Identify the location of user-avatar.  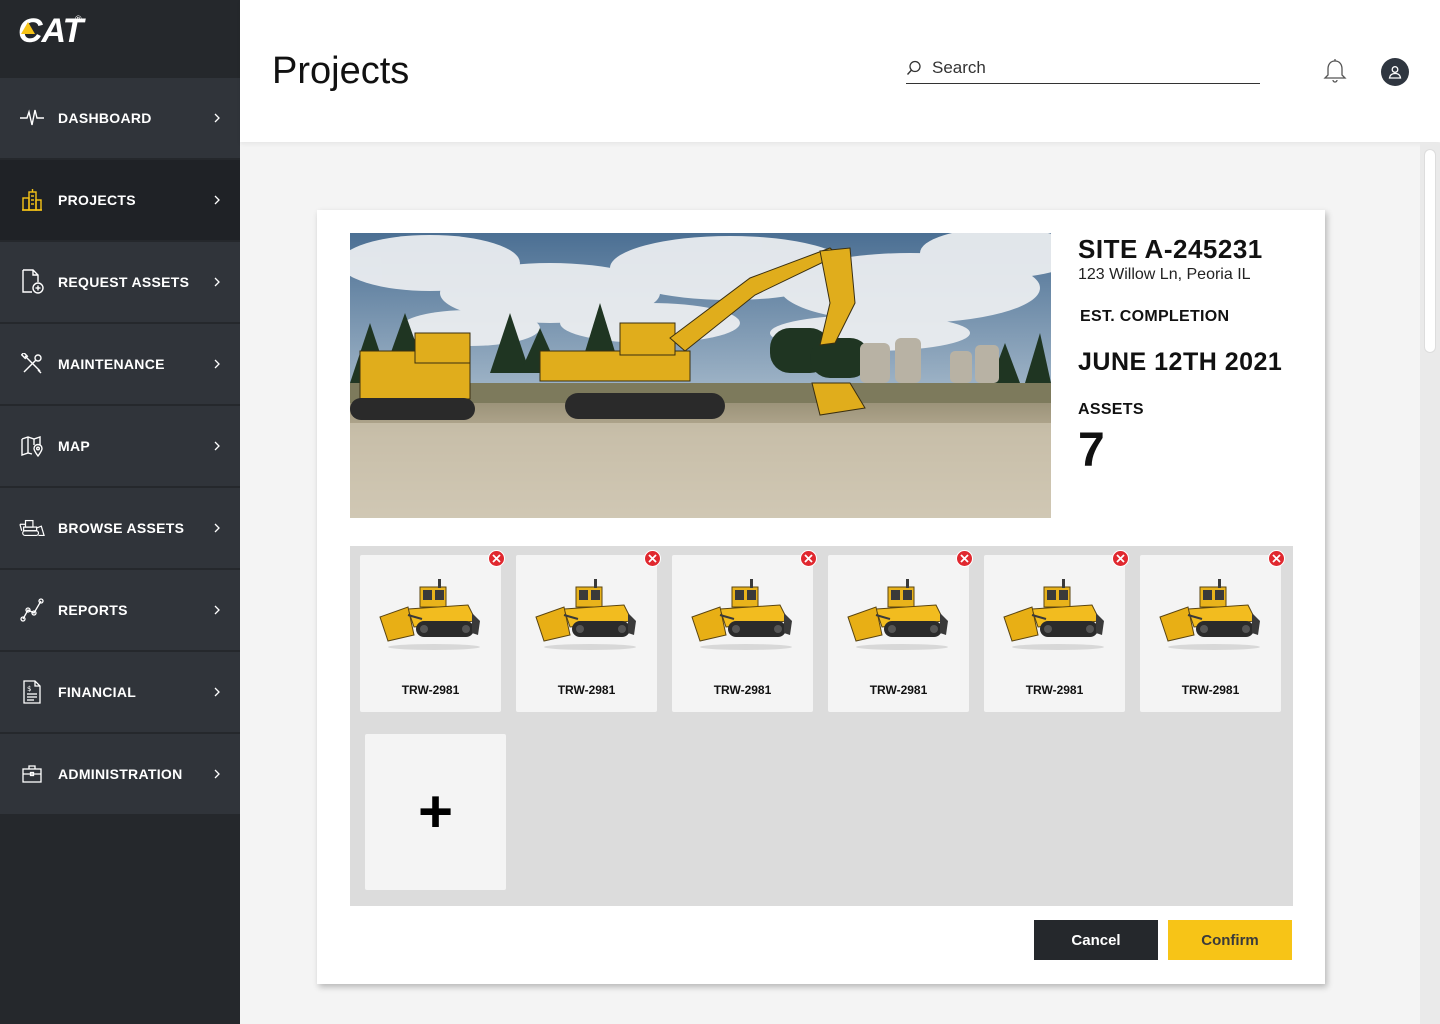
(1395, 72).